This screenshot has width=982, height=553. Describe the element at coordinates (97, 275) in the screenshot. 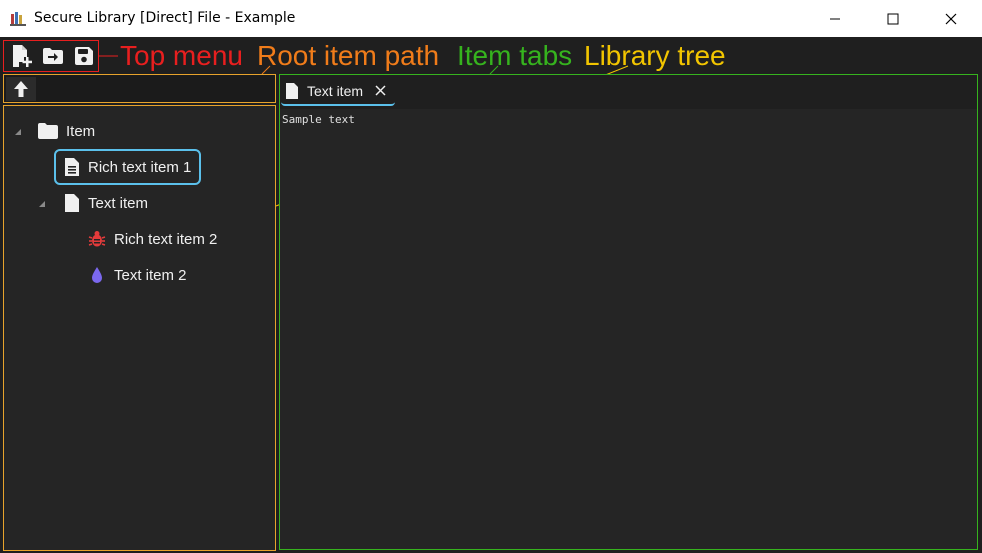

I see `drop-icon` at that location.